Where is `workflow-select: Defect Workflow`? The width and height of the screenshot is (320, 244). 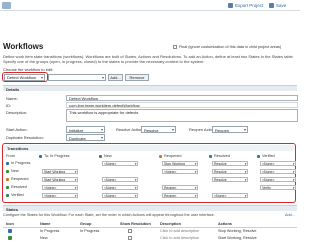
workflow-select: Defect Workflow is located at coordinates (24, 77).